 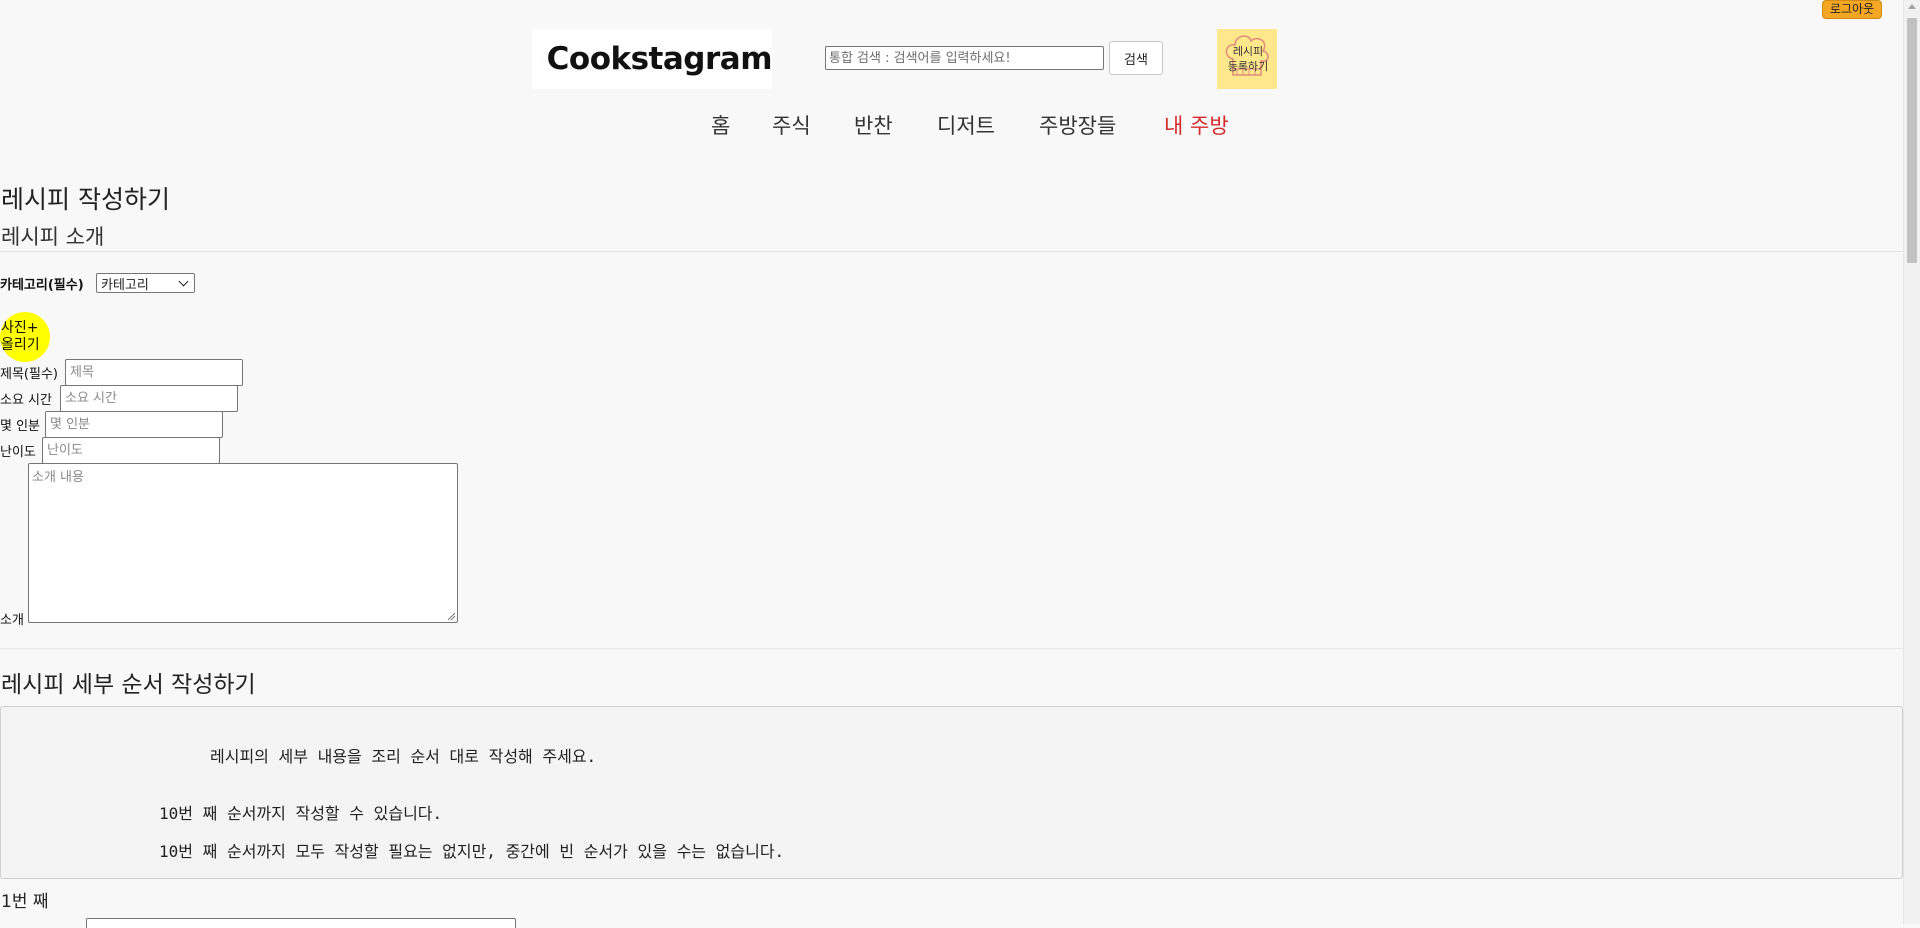 I want to click on title-label: 제목(필수), so click(x=29, y=372).